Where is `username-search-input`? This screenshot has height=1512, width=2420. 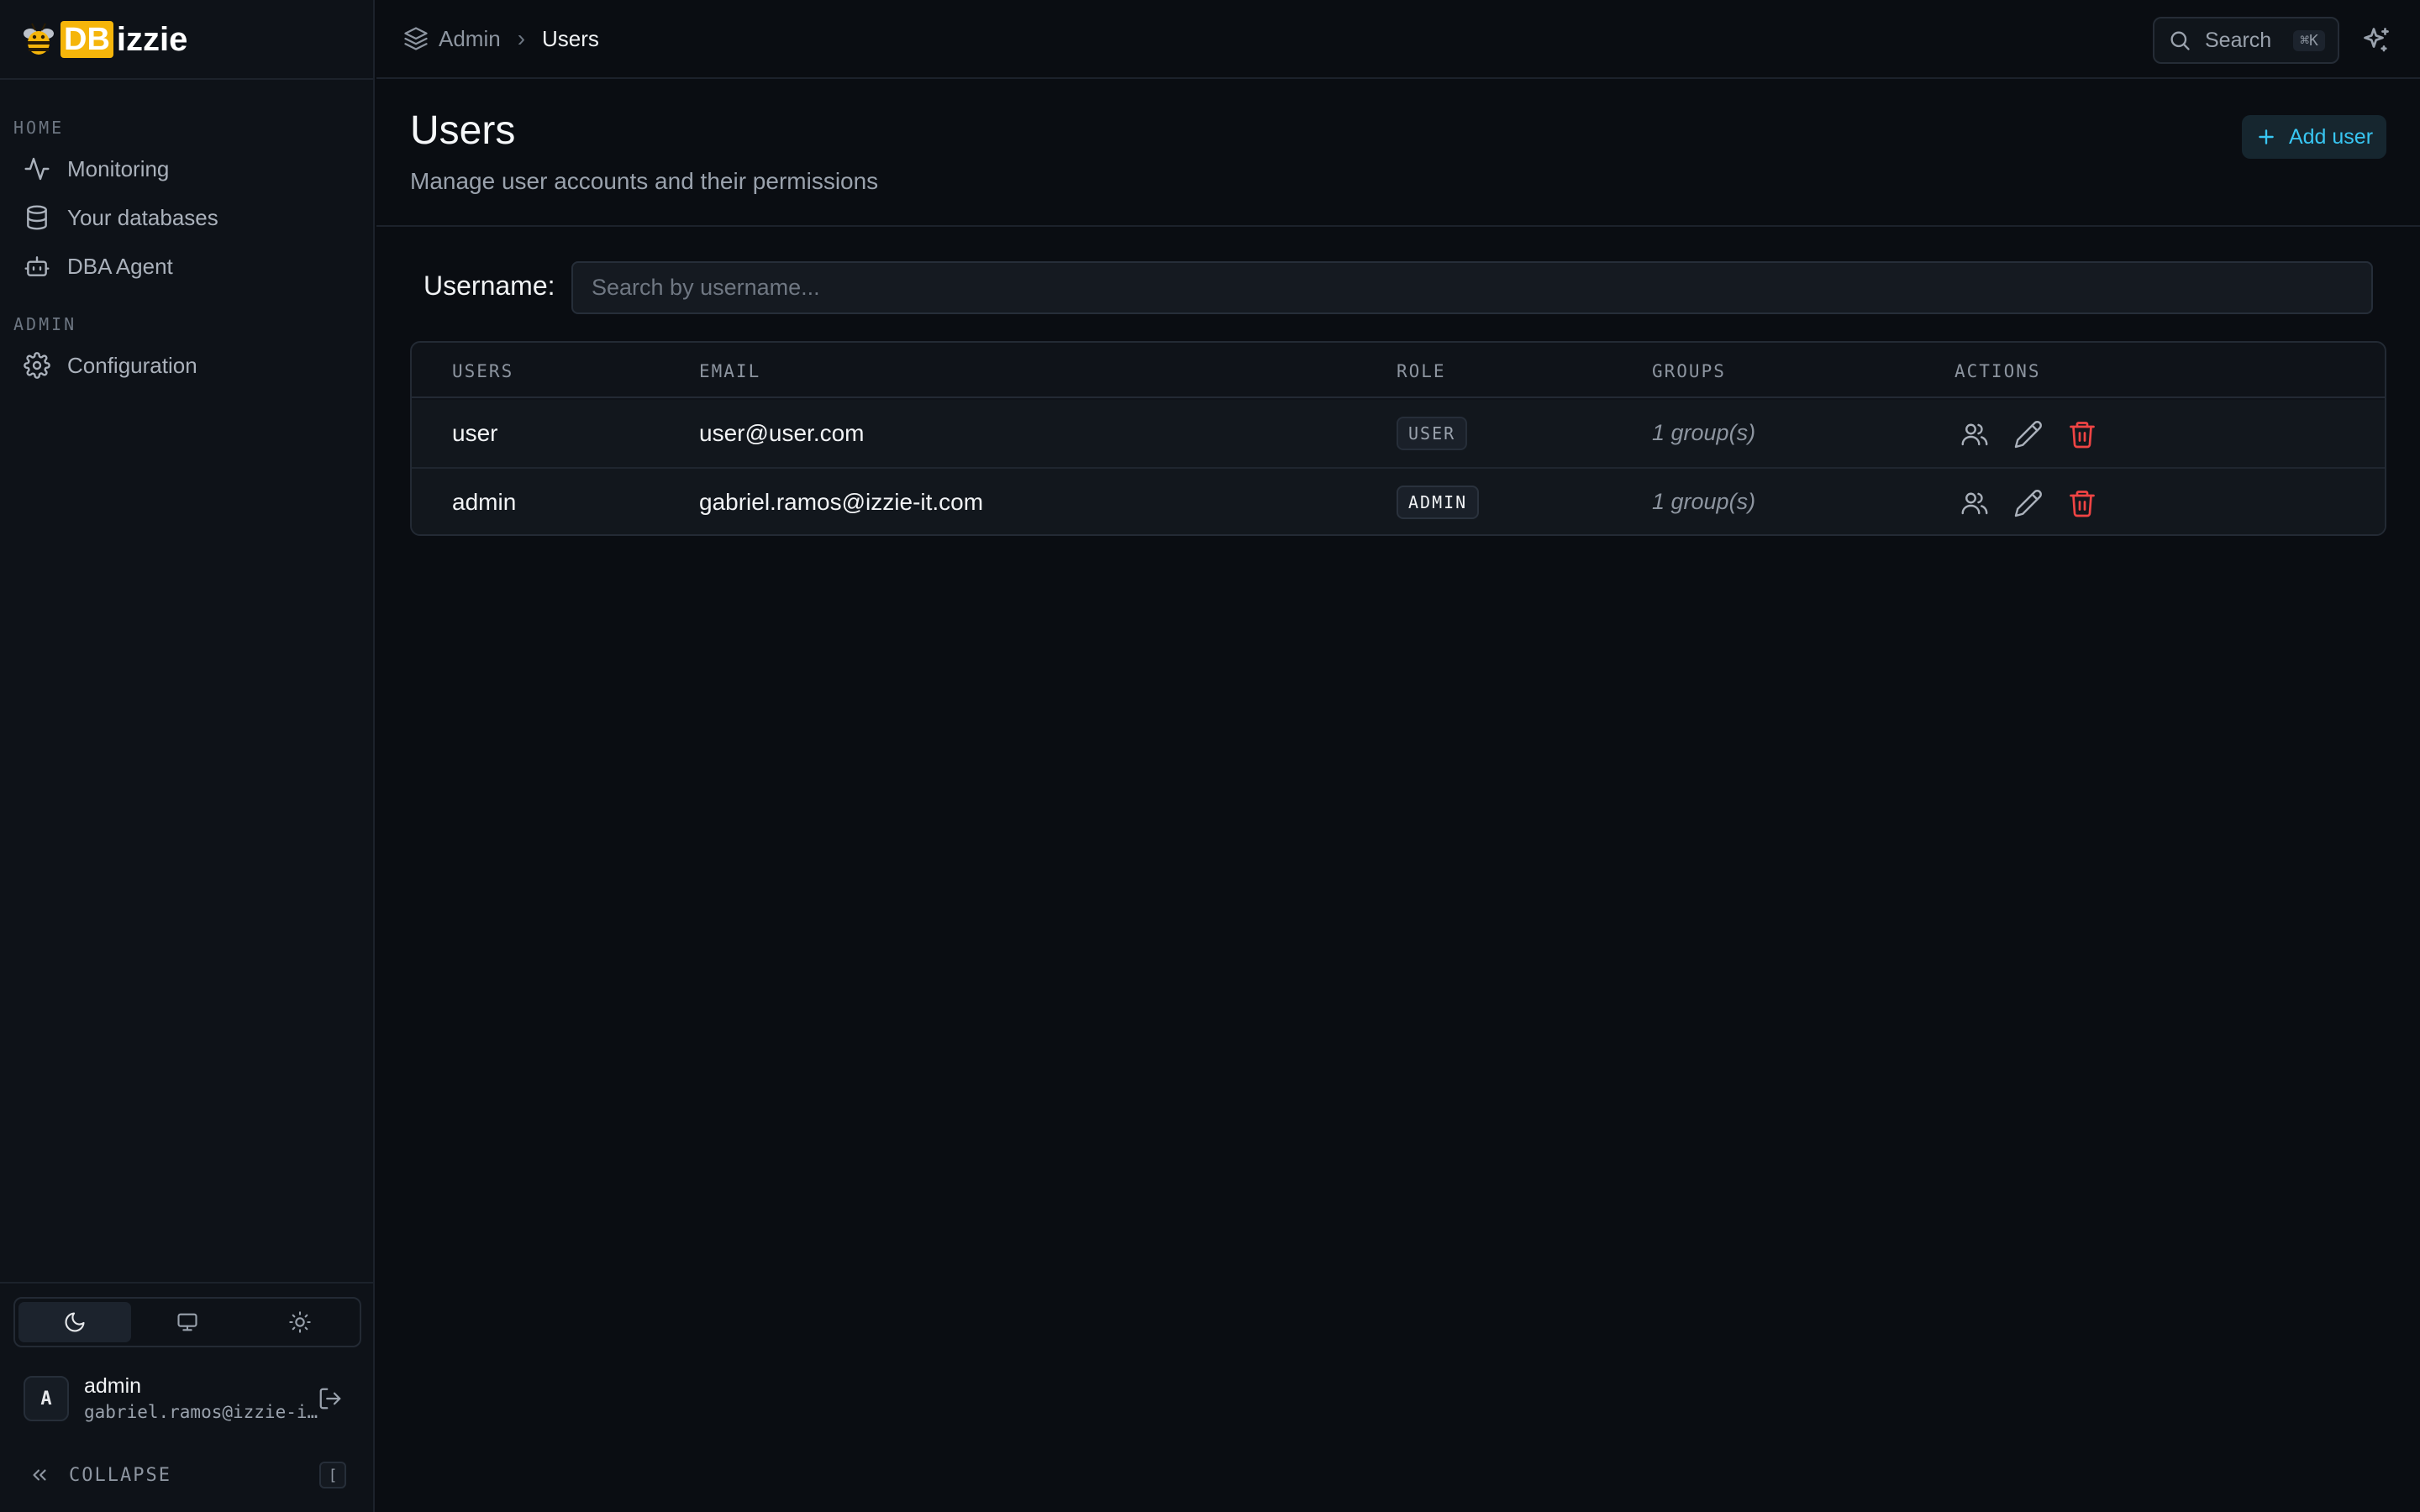 username-search-input is located at coordinates (1472, 287).